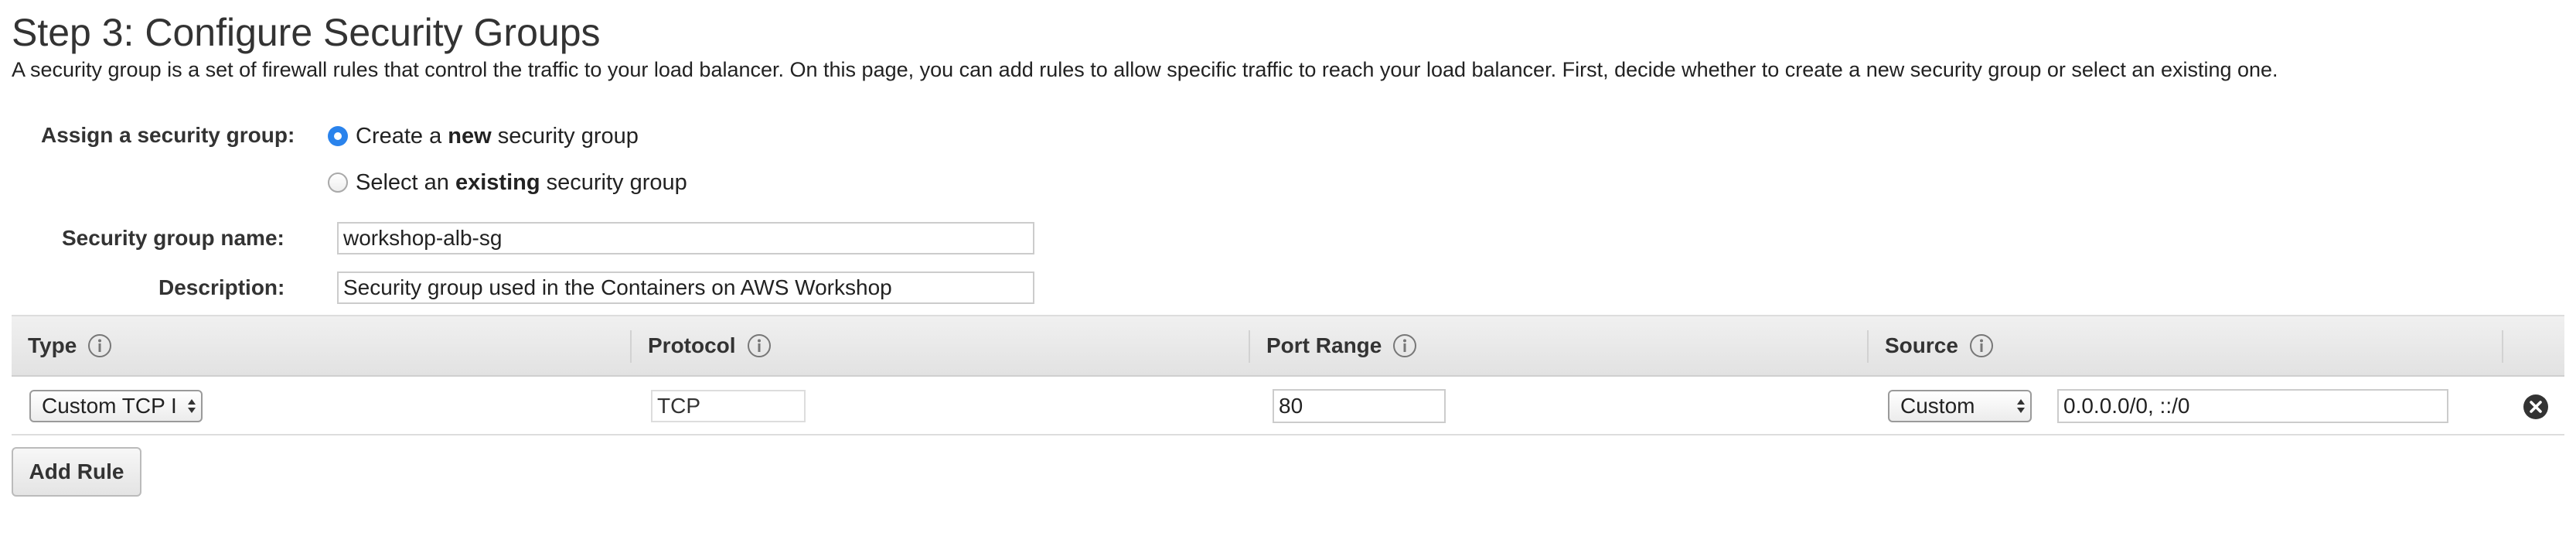 The image size is (2576, 543). I want to click on security-group-name-input, so click(685, 238).